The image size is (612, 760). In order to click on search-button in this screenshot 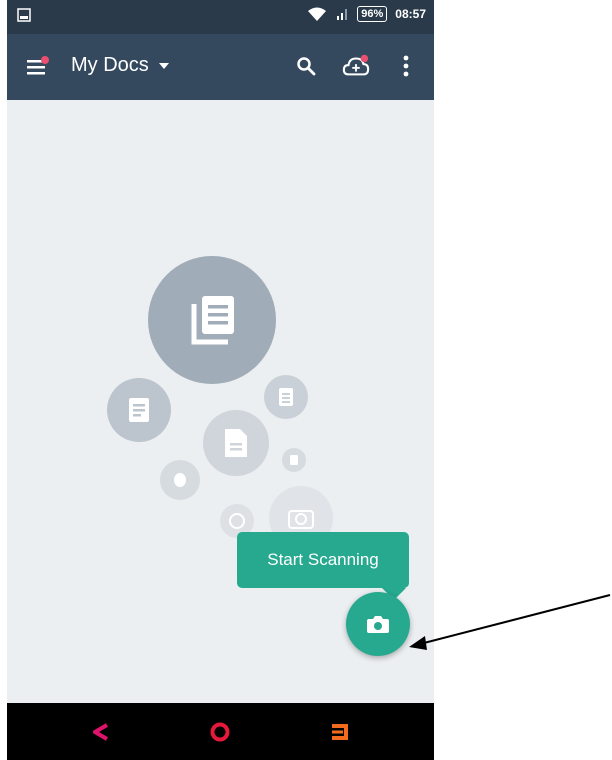, I will do `click(306, 66)`.